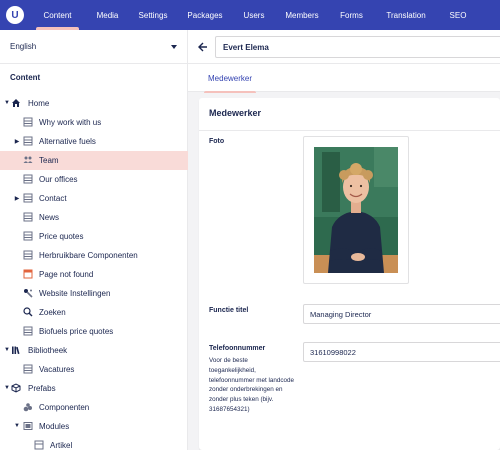 The image size is (500, 450). Describe the element at coordinates (153, 15) in the screenshot. I see `nav-settings: Settings` at that location.